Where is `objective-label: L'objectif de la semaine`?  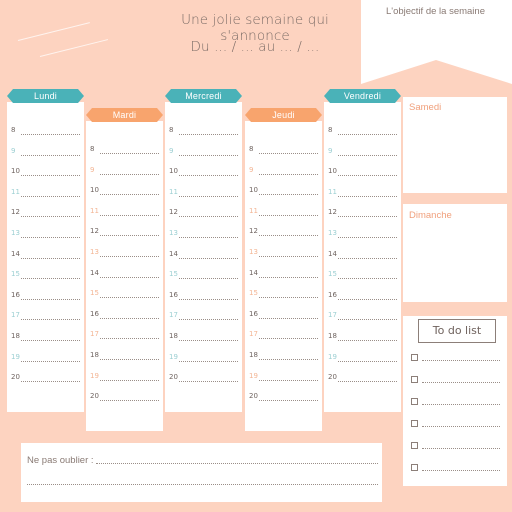
objective-label: L'objectif de la semaine is located at coordinates (435, 11).